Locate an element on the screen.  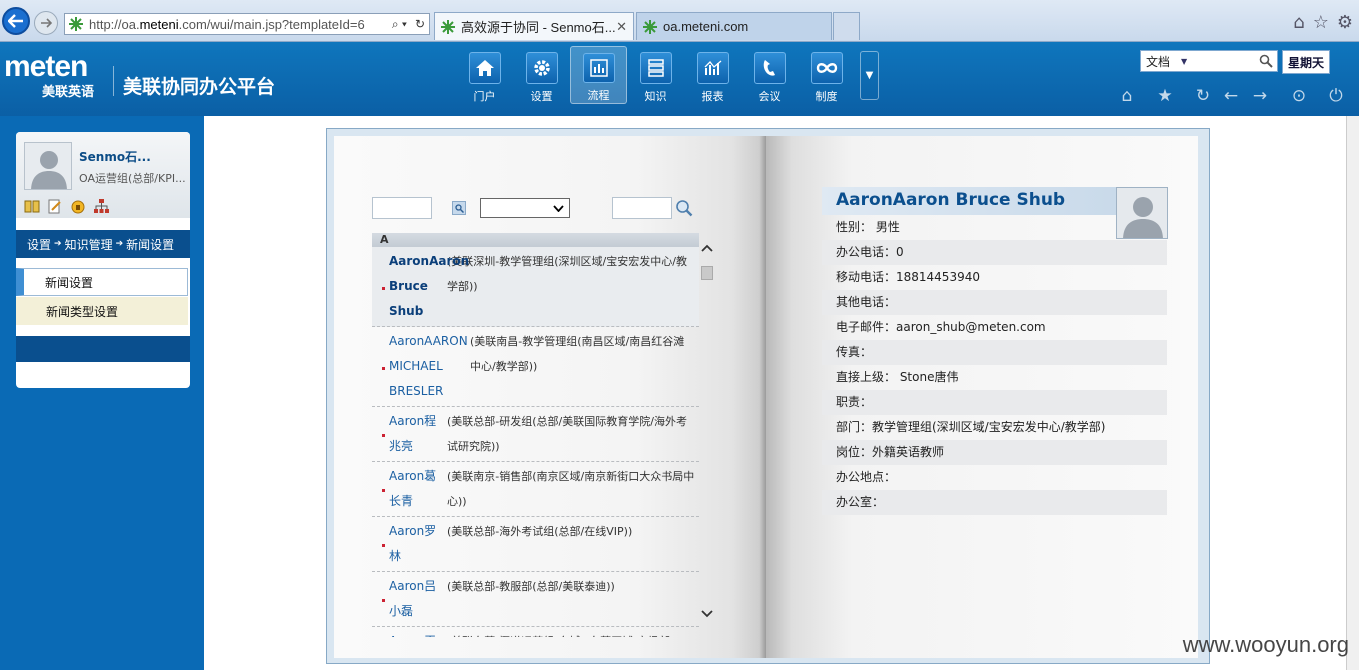
browser-toolbar: ⌂ ☆ ⚙ is located at coordinates (1323, 22).